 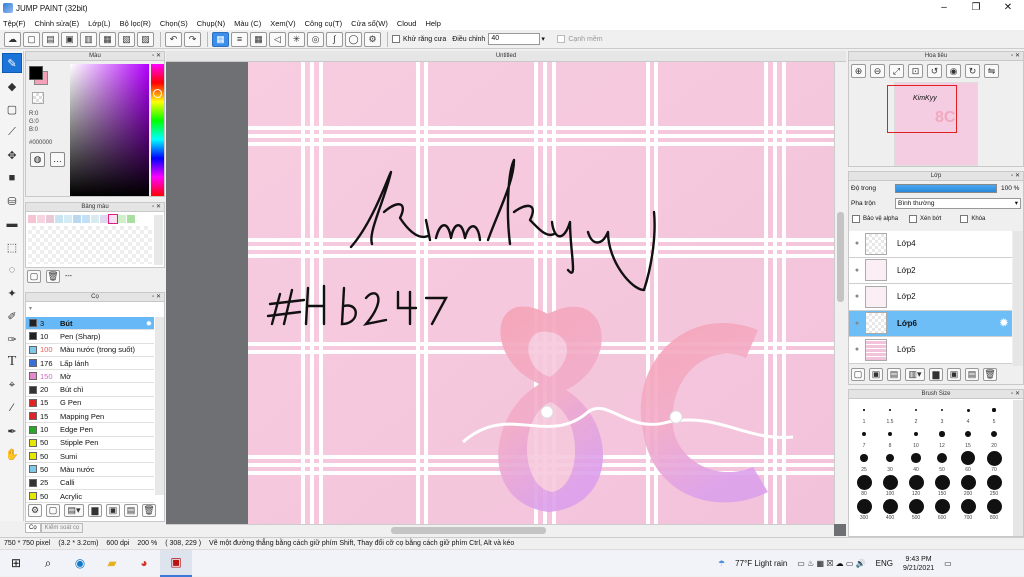 What do you see at coordinates (109, 130) in the screenshot?
I see `saturation-picker` at bounding box center [109, 130].